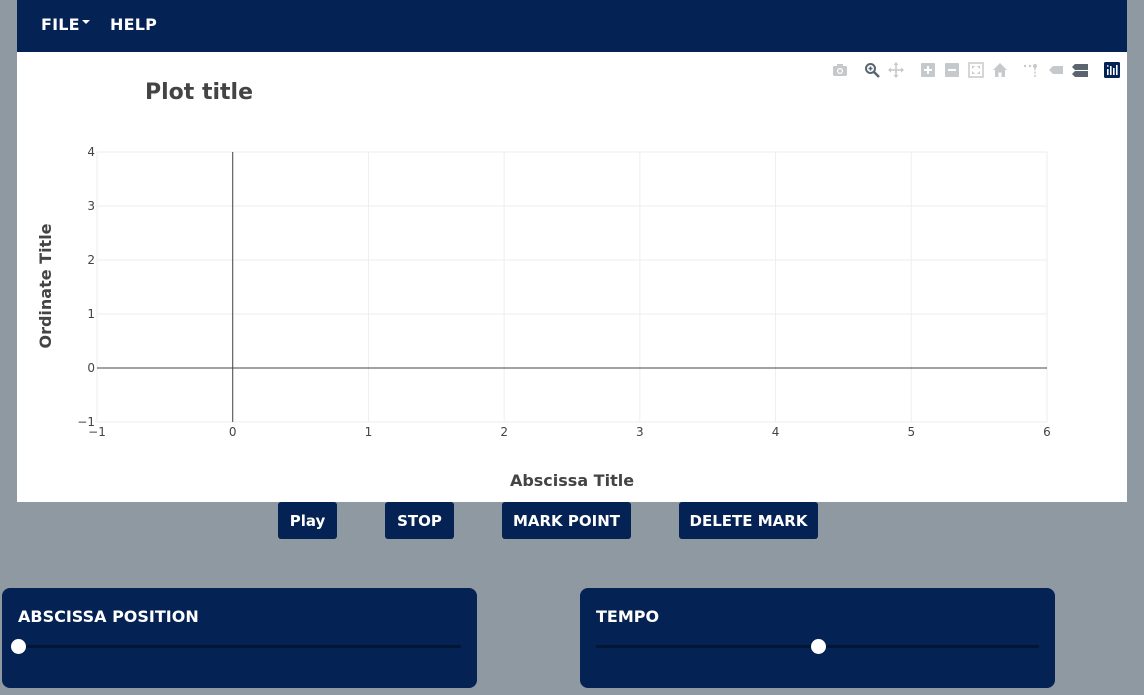  I want to click on zoom-out-icon, so click(952, 70).